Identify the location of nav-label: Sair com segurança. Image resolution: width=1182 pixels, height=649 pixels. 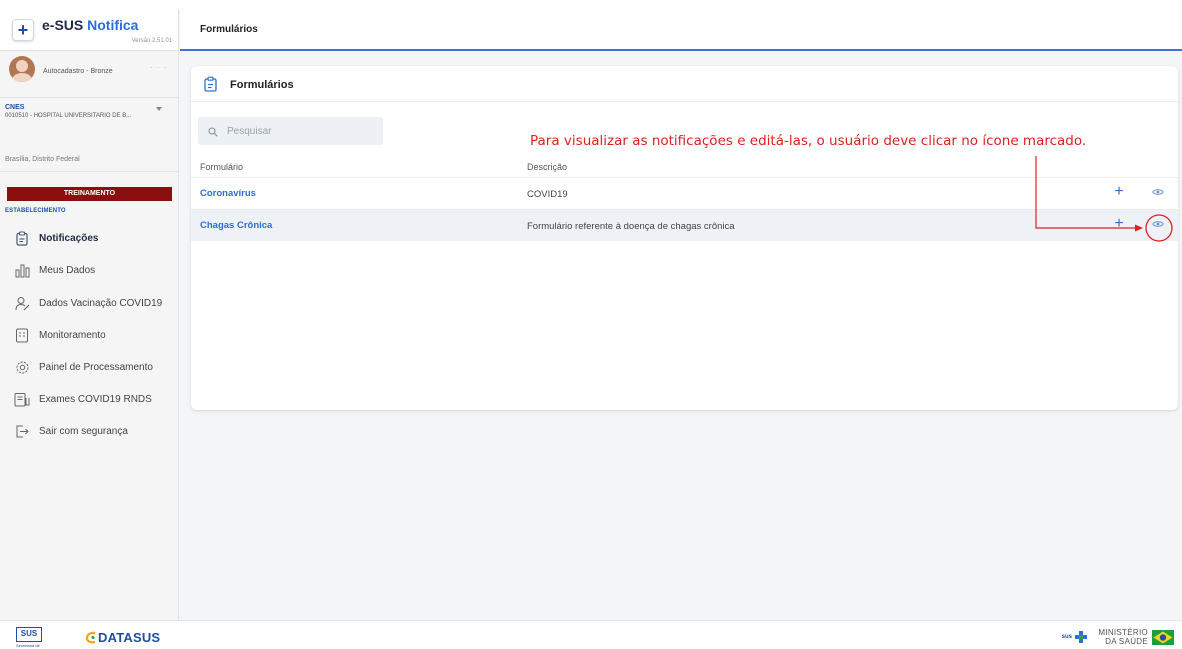
(83, 431).